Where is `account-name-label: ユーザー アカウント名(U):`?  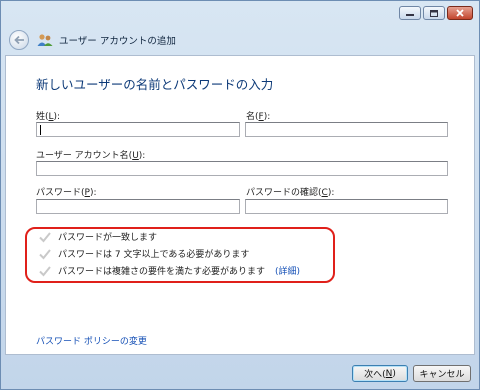
account-name-label: ユーザー アカウント名(U): is located at coordinates (91, 156).